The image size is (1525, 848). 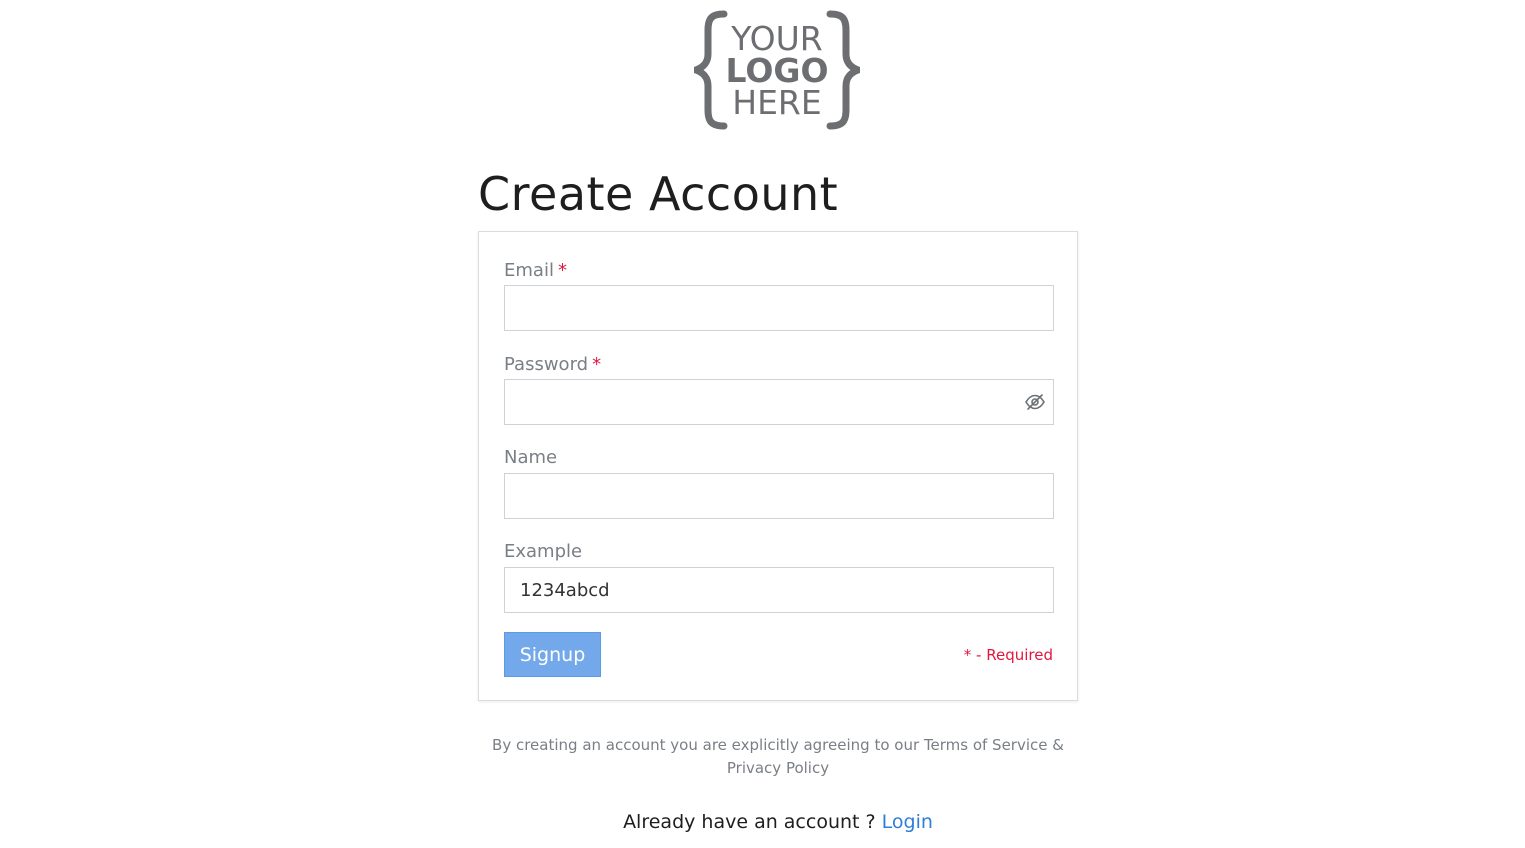 What do you see at coordinates (562, 270) in the screenshot?
I see `email-required-marker: *` at bounding box center [562, 270].